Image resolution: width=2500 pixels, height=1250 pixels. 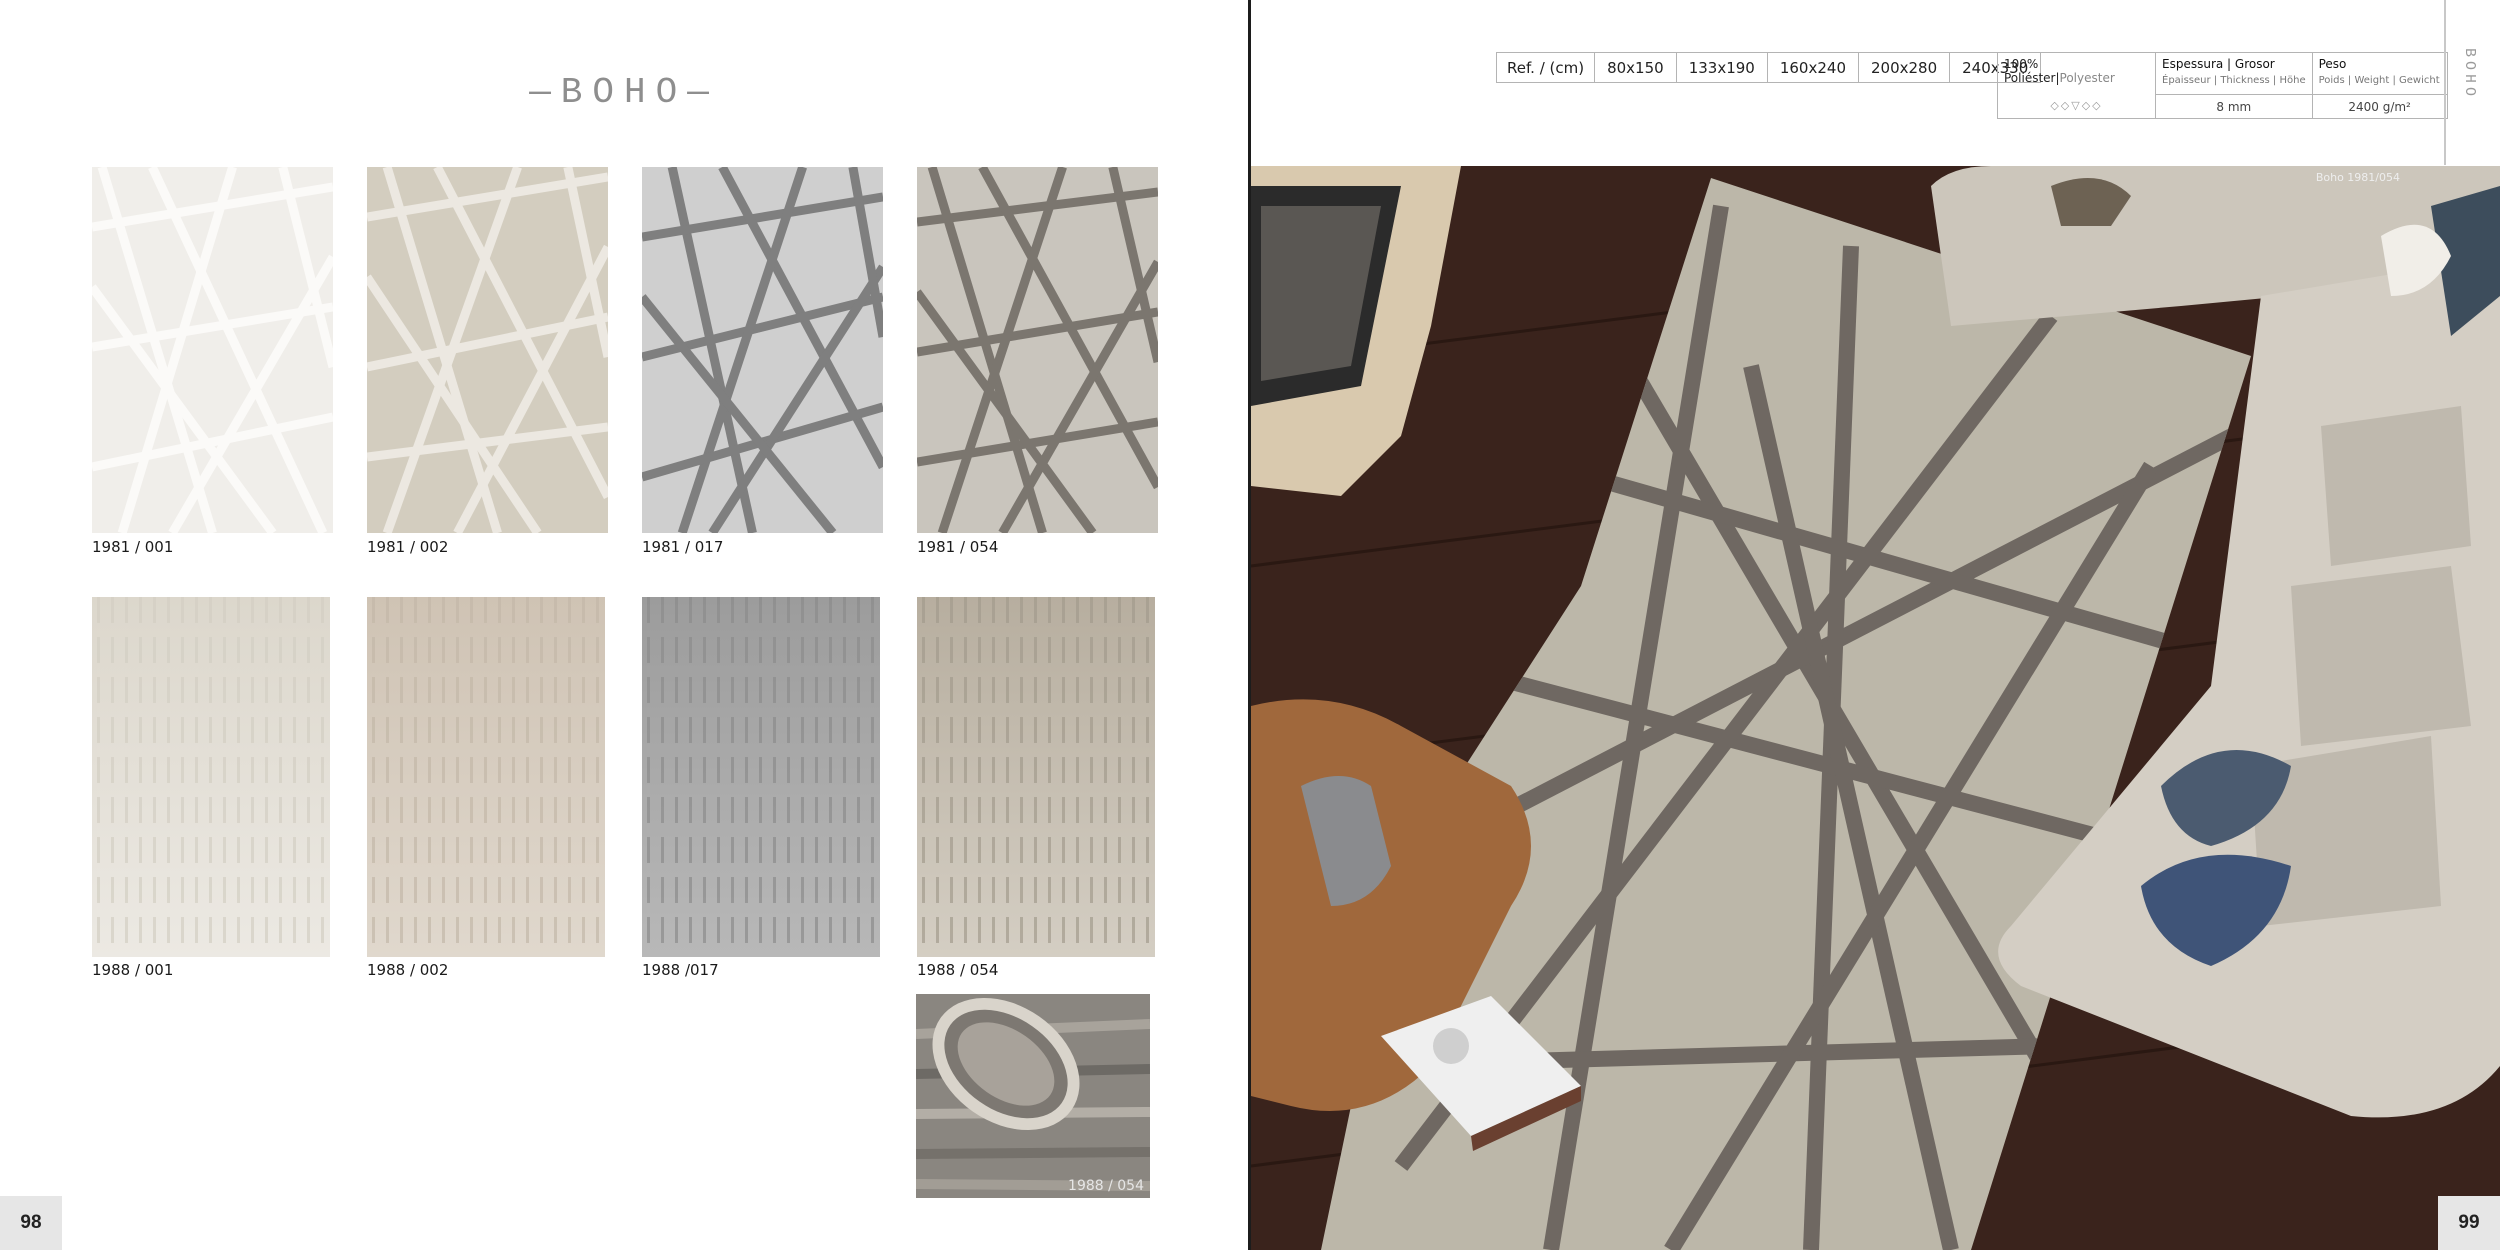 I want to click on rolled-rug-image, so click(x=1033, y=1096).